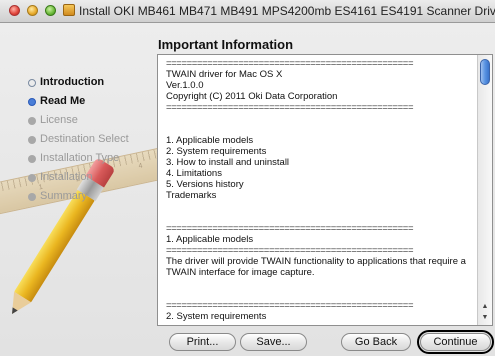 The width and height of the screenshot is (495, 356). I want to click on minimize-window-button, so click(32, 10).